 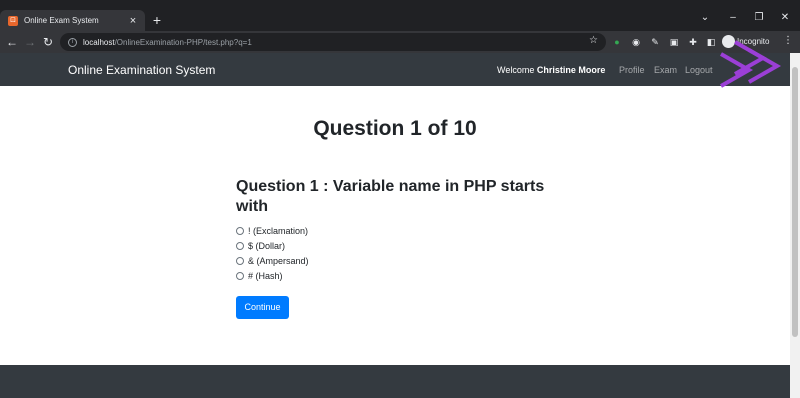 I want to click on site-info-icon: i, so click(x=72, y=42).